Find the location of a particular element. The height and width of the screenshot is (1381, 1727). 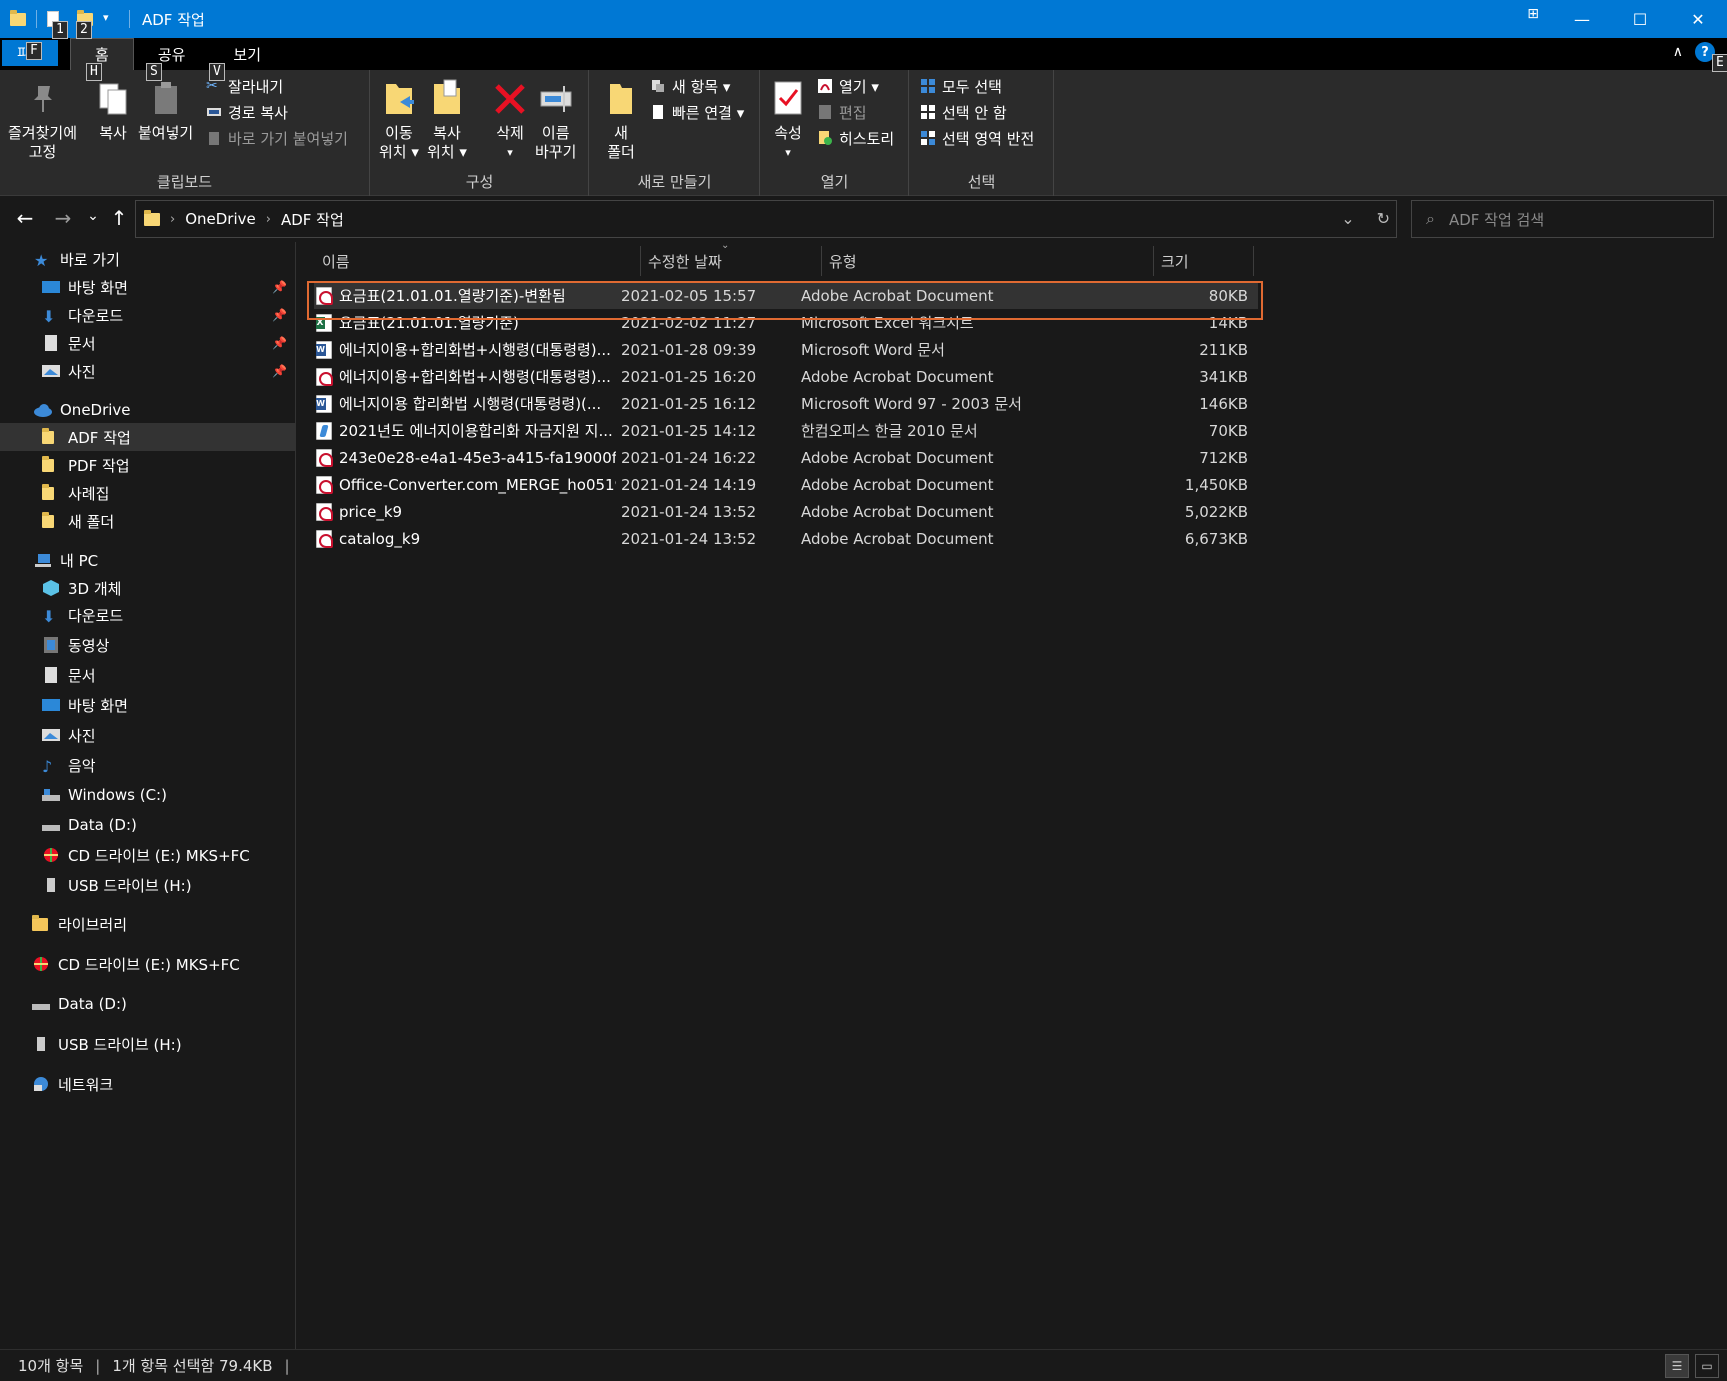

new-item-button: 새 항목 ▾ is located at coordinates (690, 86).